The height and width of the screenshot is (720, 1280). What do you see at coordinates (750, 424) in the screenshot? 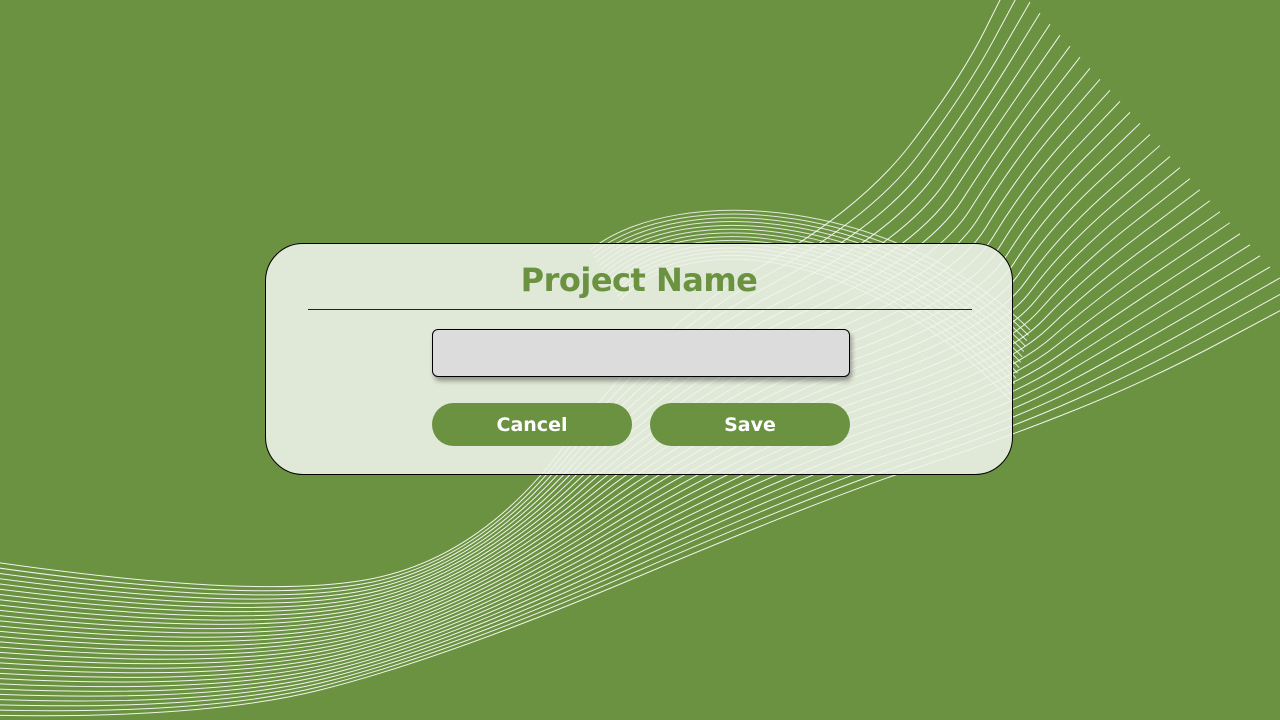
I see `save-button: Save` at bounding box center [750, 424].